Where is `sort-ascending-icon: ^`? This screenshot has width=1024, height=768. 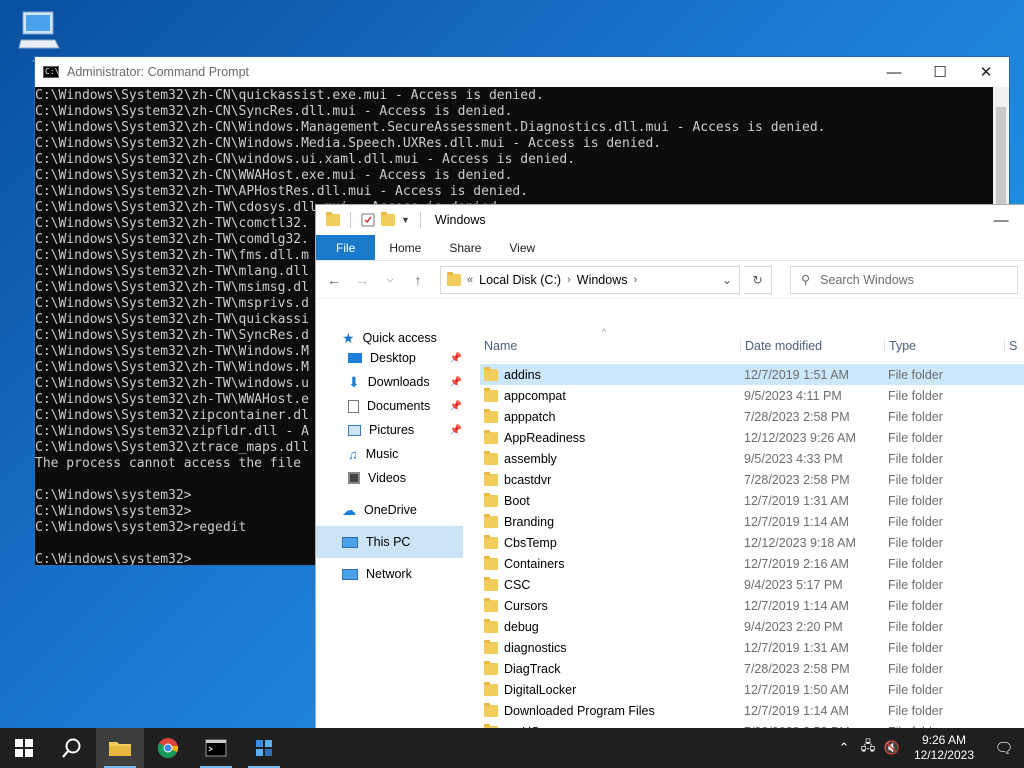 sort-ascending-icon: ^ is located at coordinates (604, 331).